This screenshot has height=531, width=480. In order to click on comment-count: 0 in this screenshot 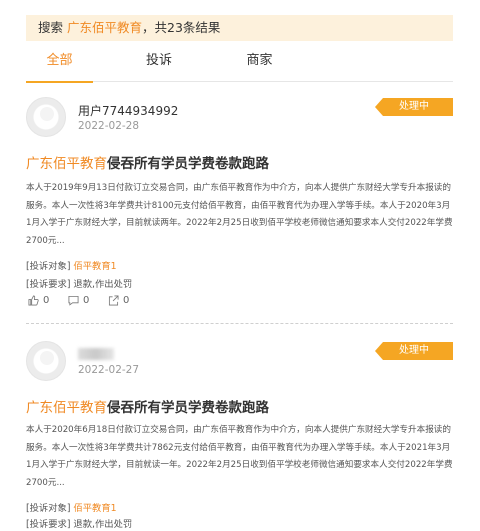, I will do `click(86, 300)`.